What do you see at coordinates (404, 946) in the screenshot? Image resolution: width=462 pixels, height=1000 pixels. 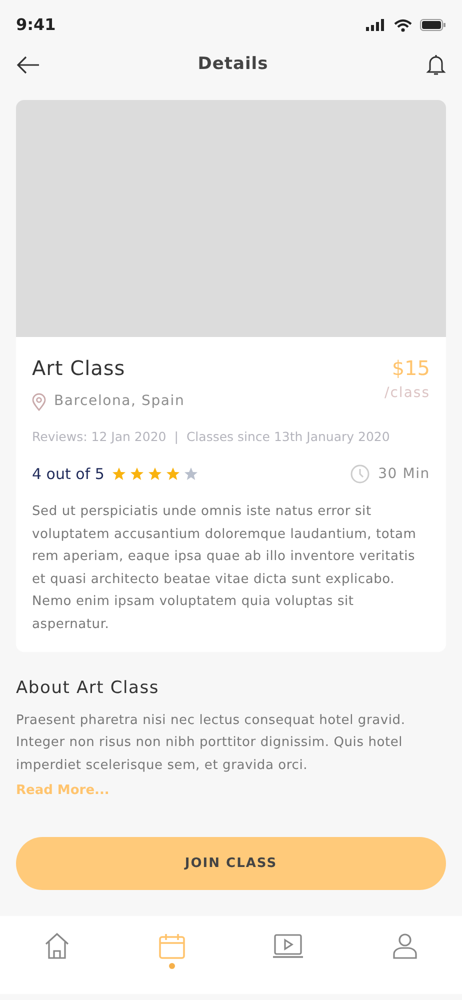 I see `profile-icon` at bounding box center [404, 946].